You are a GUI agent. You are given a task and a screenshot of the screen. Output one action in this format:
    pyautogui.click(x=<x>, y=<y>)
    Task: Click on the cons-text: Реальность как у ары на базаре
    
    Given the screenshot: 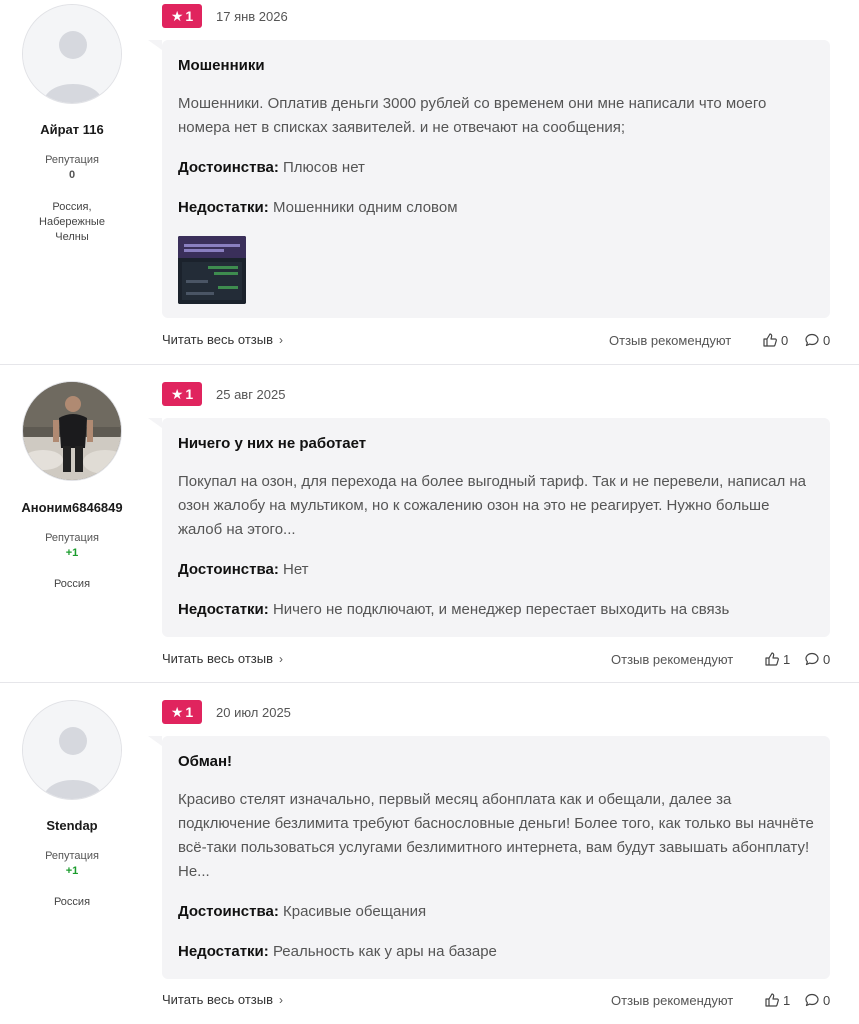 What is the action you would take?
    pyautogui.click(x=384, y=951)
    